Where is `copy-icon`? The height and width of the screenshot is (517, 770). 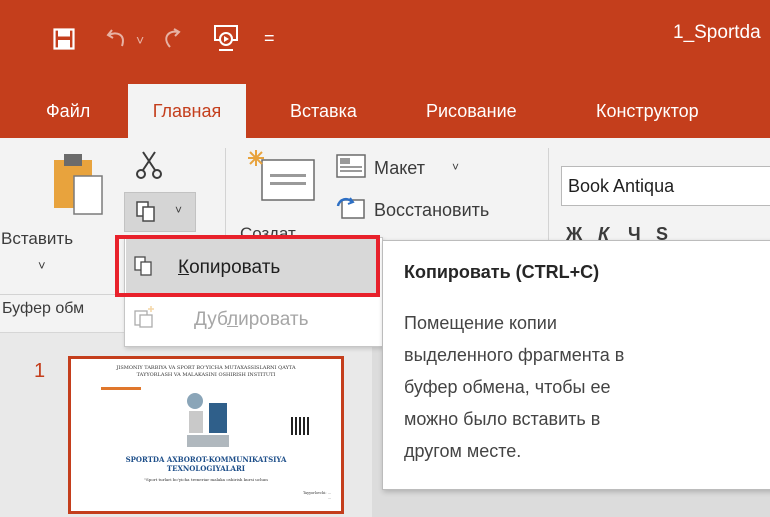
copy-icon is located at coordinates (145, 211).